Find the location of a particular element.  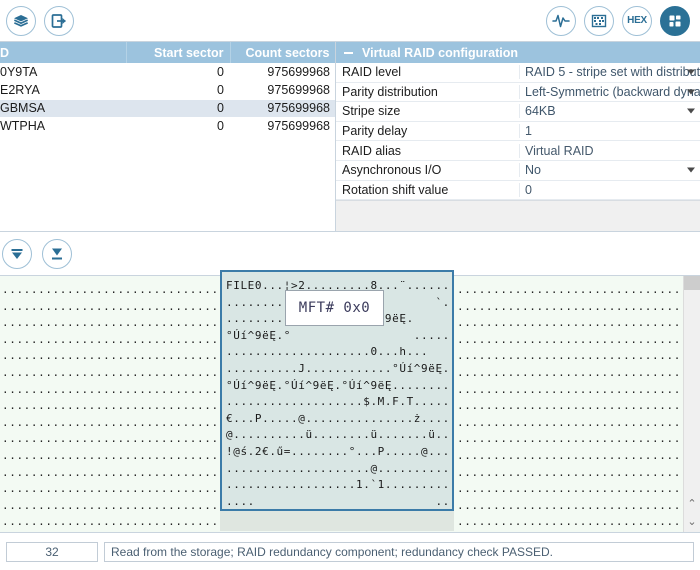

raid-label: Stripe size is located at coordinates (428, 111).